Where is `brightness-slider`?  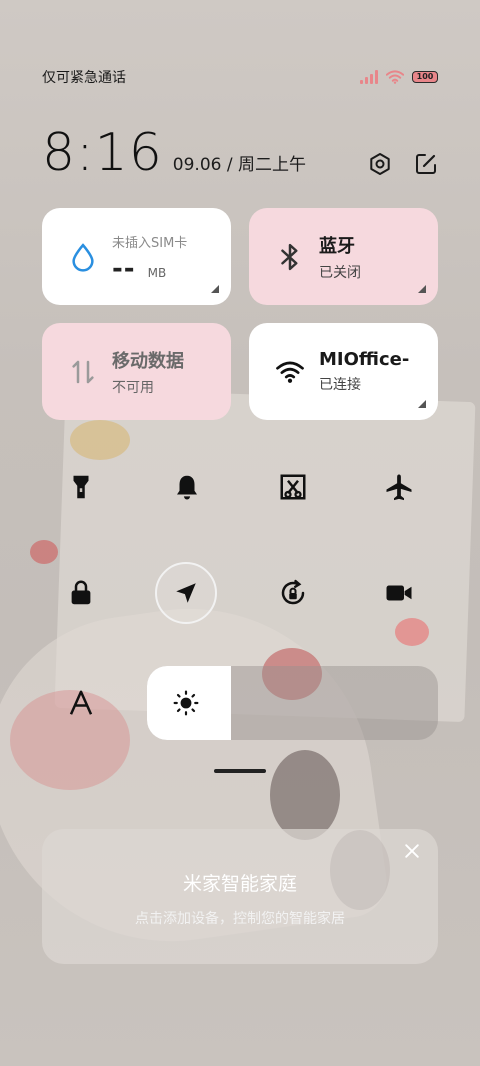
brightness-slider is located at coordinates (292, 703).